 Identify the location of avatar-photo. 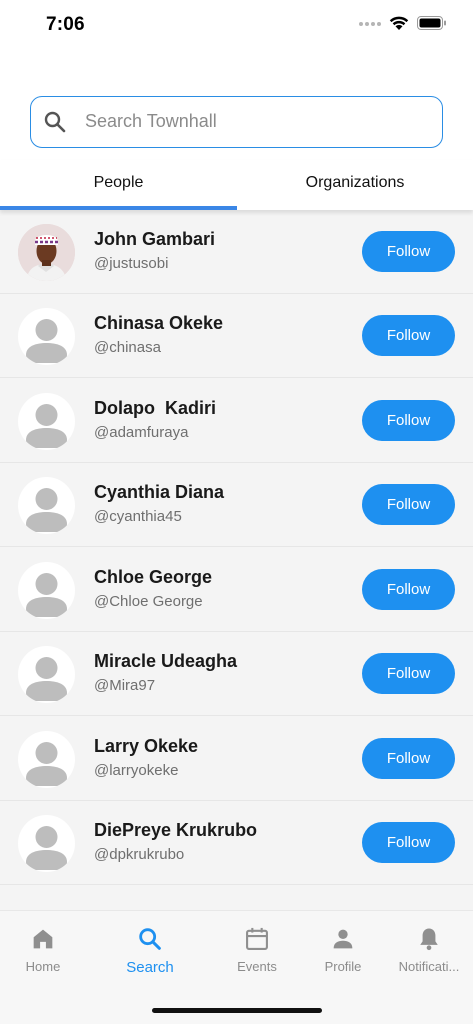
(46, 252).